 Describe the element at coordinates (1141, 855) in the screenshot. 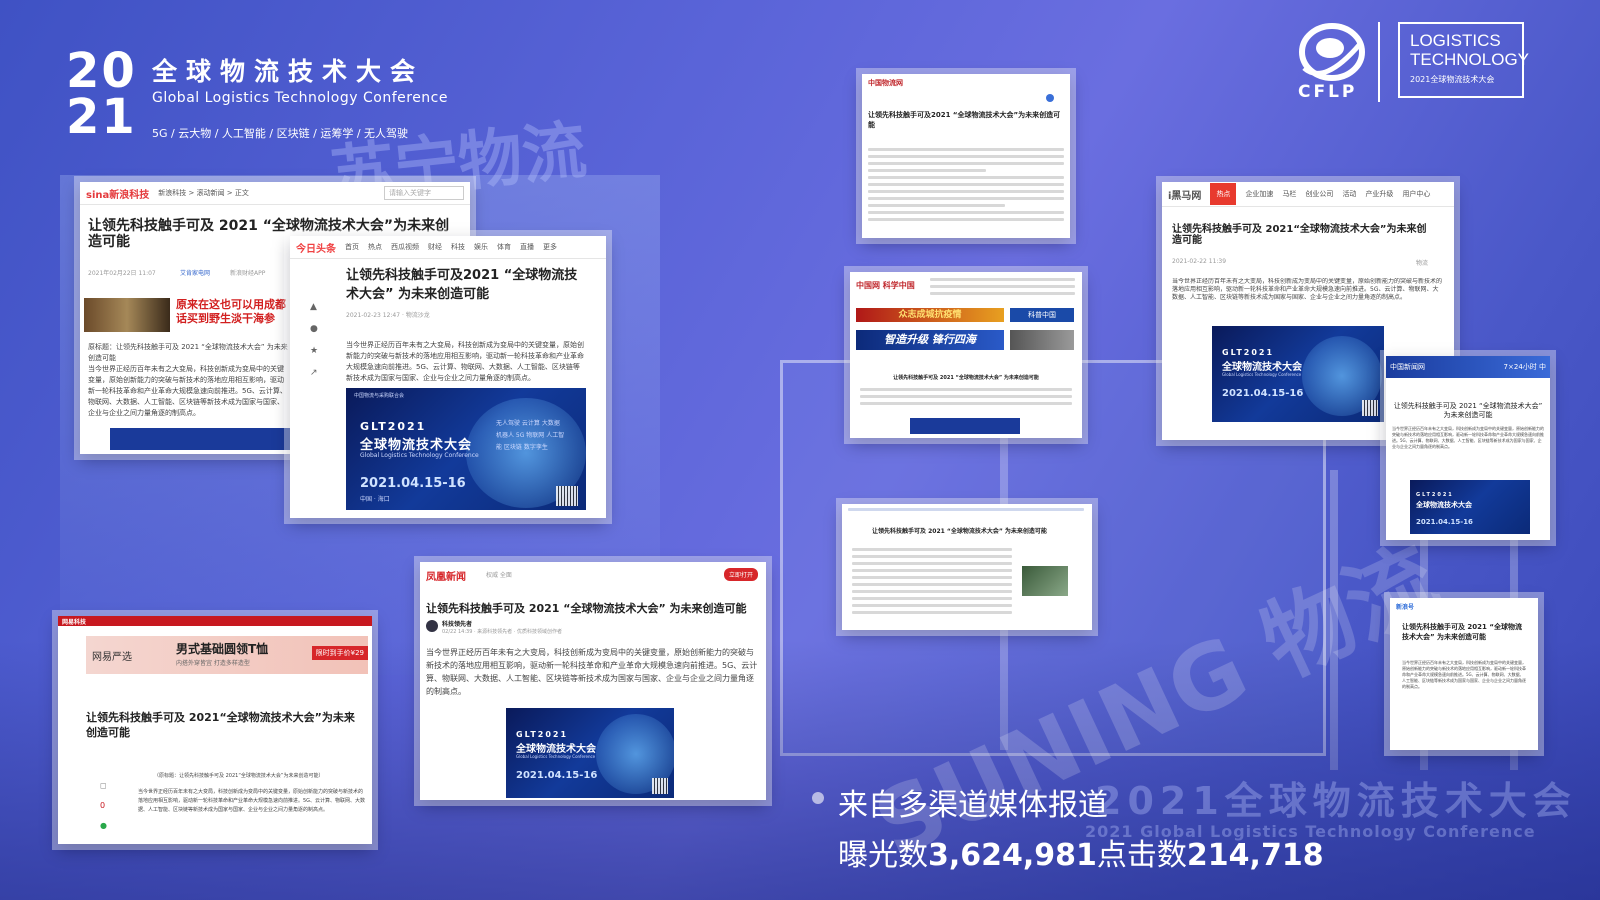

I see `click-label: 点击数` at that location.